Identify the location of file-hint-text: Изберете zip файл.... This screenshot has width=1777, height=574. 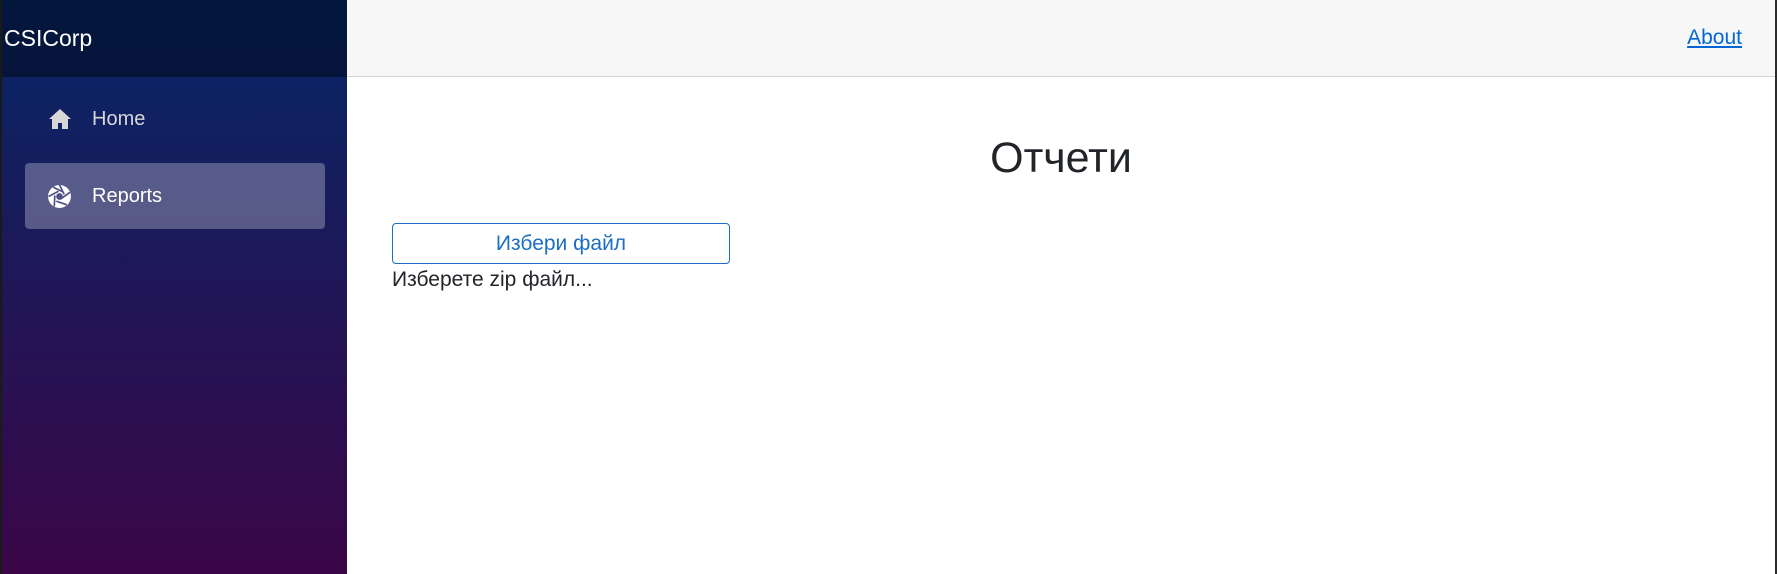
(492, 279).